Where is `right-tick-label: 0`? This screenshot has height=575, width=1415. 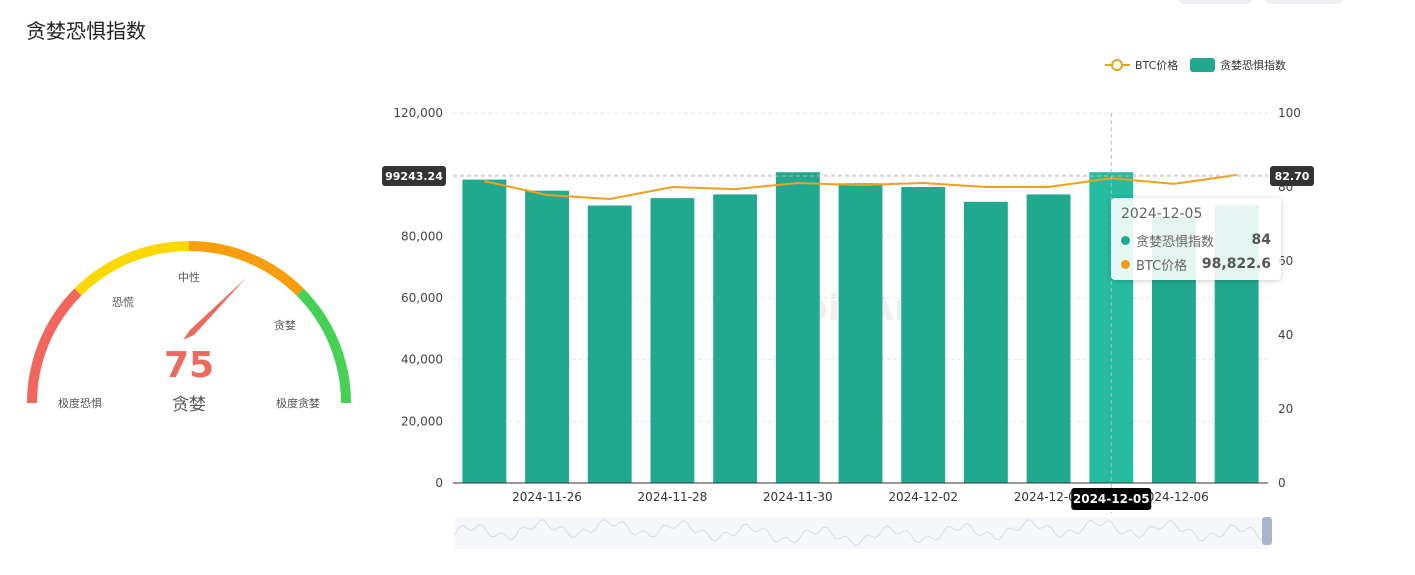 right-tick-label: 0 is located at coordinates (1282, 483).